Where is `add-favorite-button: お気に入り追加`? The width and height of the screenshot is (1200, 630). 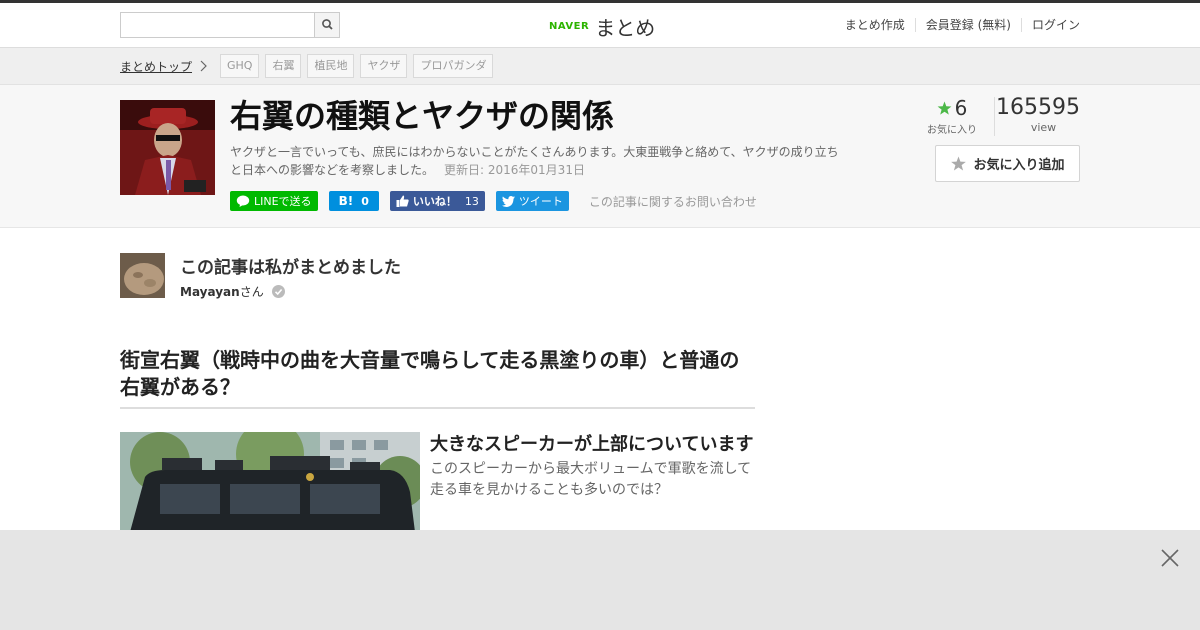 add-favorite-button: お気に入り追加 is located at coordinates (1007, 163).